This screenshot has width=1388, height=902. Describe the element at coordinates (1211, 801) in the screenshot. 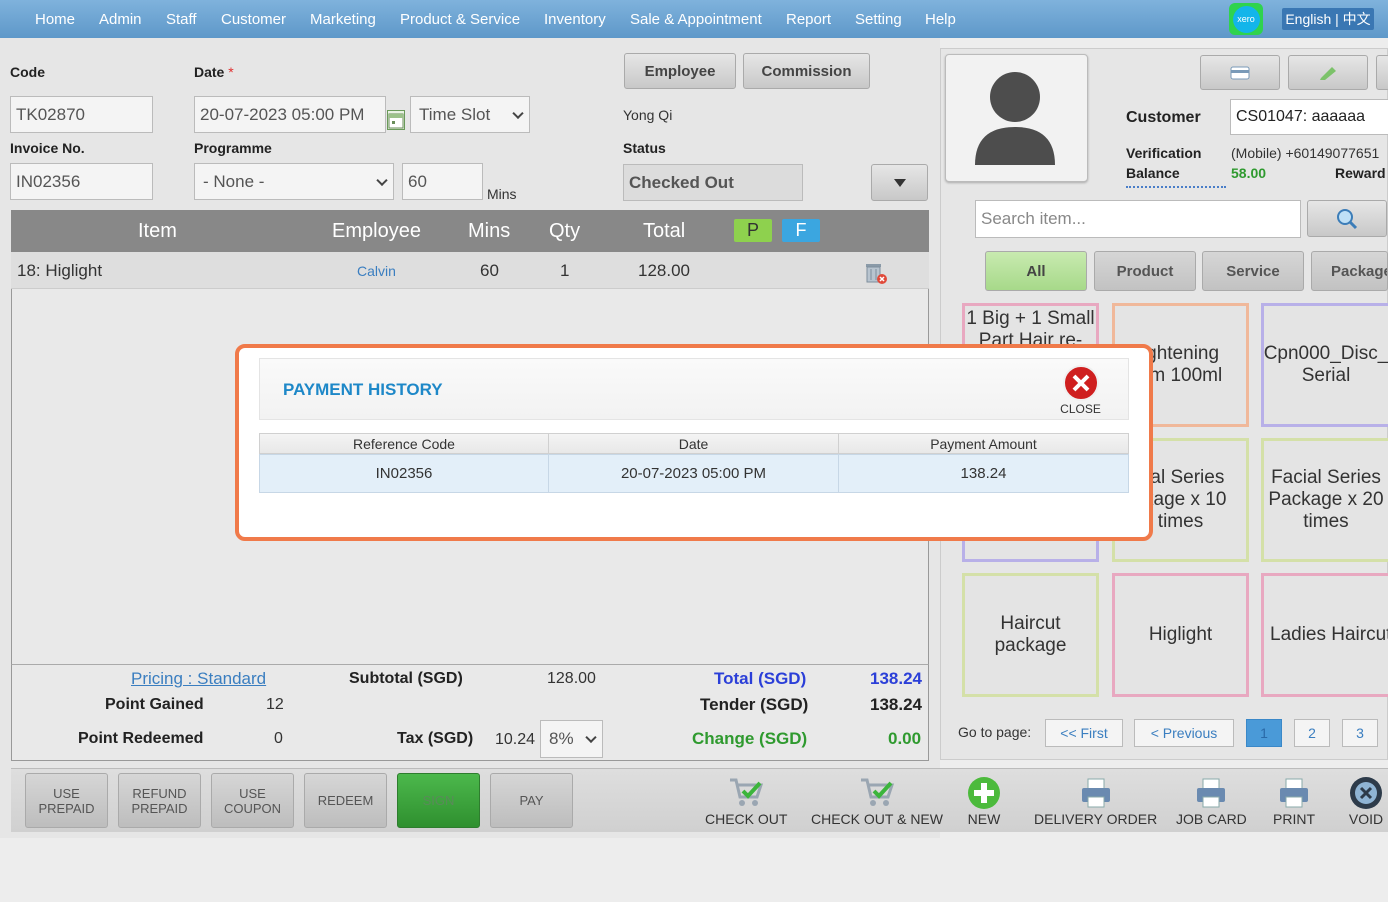

I see `job-card-action: JOB CARD` at that location.